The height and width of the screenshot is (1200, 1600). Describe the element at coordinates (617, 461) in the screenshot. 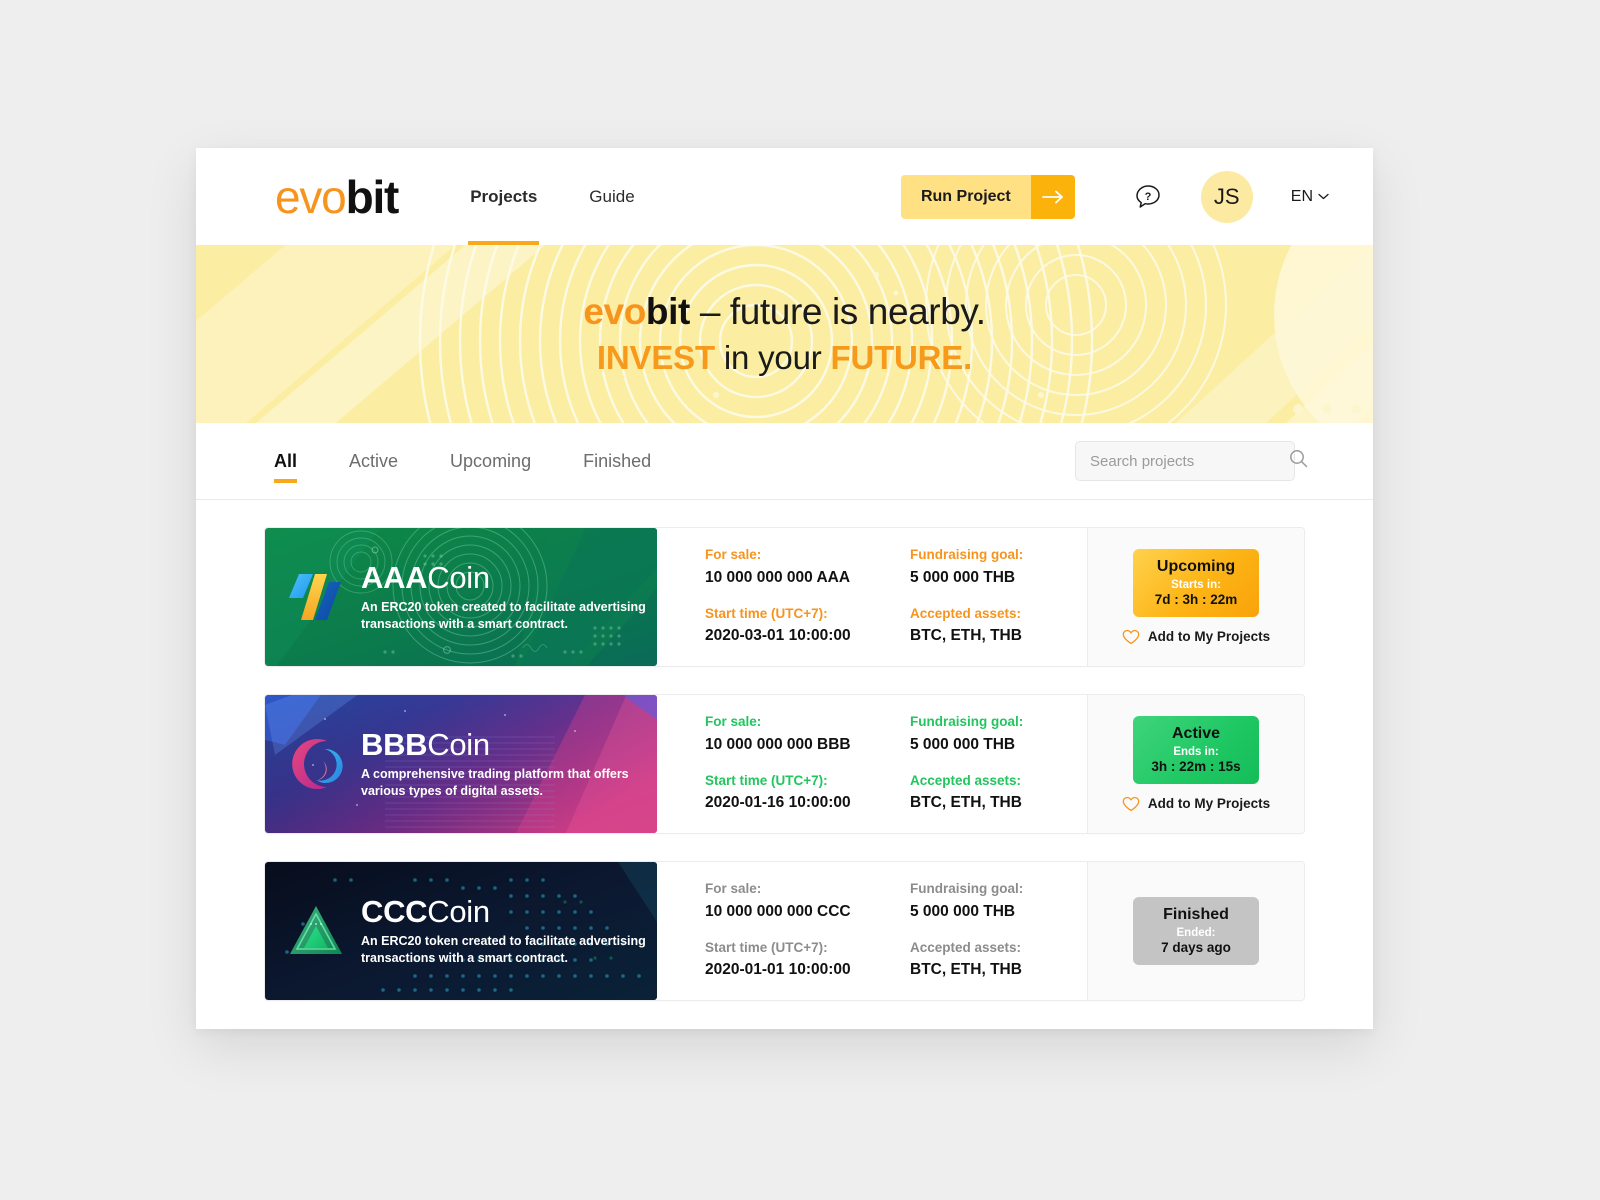

I see `tab-finished: Finished` at that location.